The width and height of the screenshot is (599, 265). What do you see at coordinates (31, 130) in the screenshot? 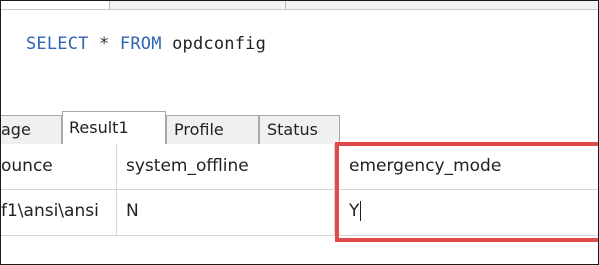
I see `tab-message: age` at bounding box center [31, 130].